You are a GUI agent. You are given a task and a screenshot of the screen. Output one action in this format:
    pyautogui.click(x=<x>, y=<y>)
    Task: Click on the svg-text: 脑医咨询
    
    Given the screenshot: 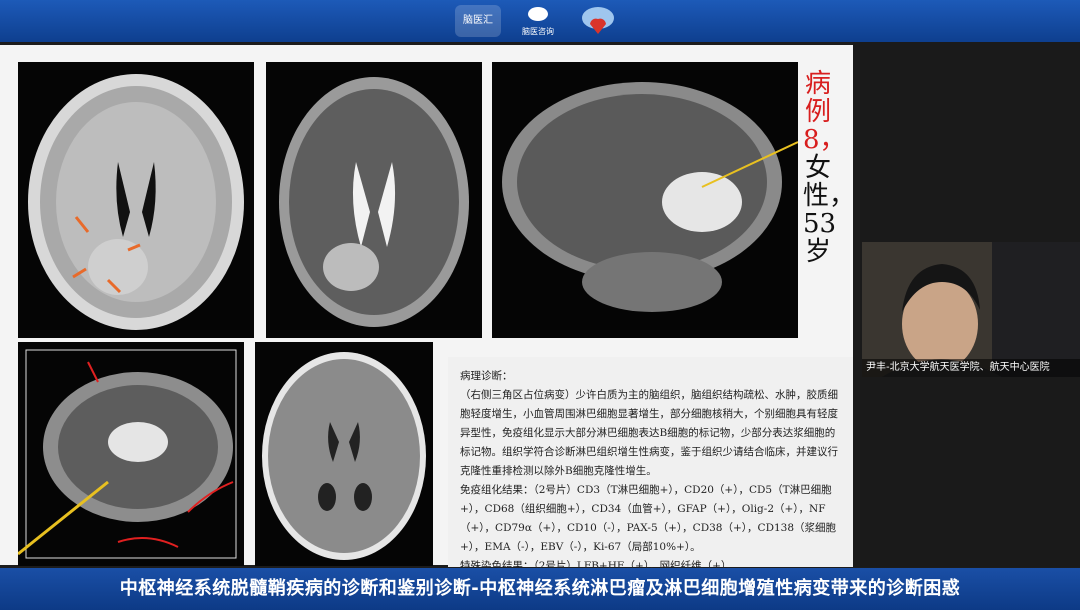 What is the action you would take?
    pyautogui.click(x=538, y=31)
    